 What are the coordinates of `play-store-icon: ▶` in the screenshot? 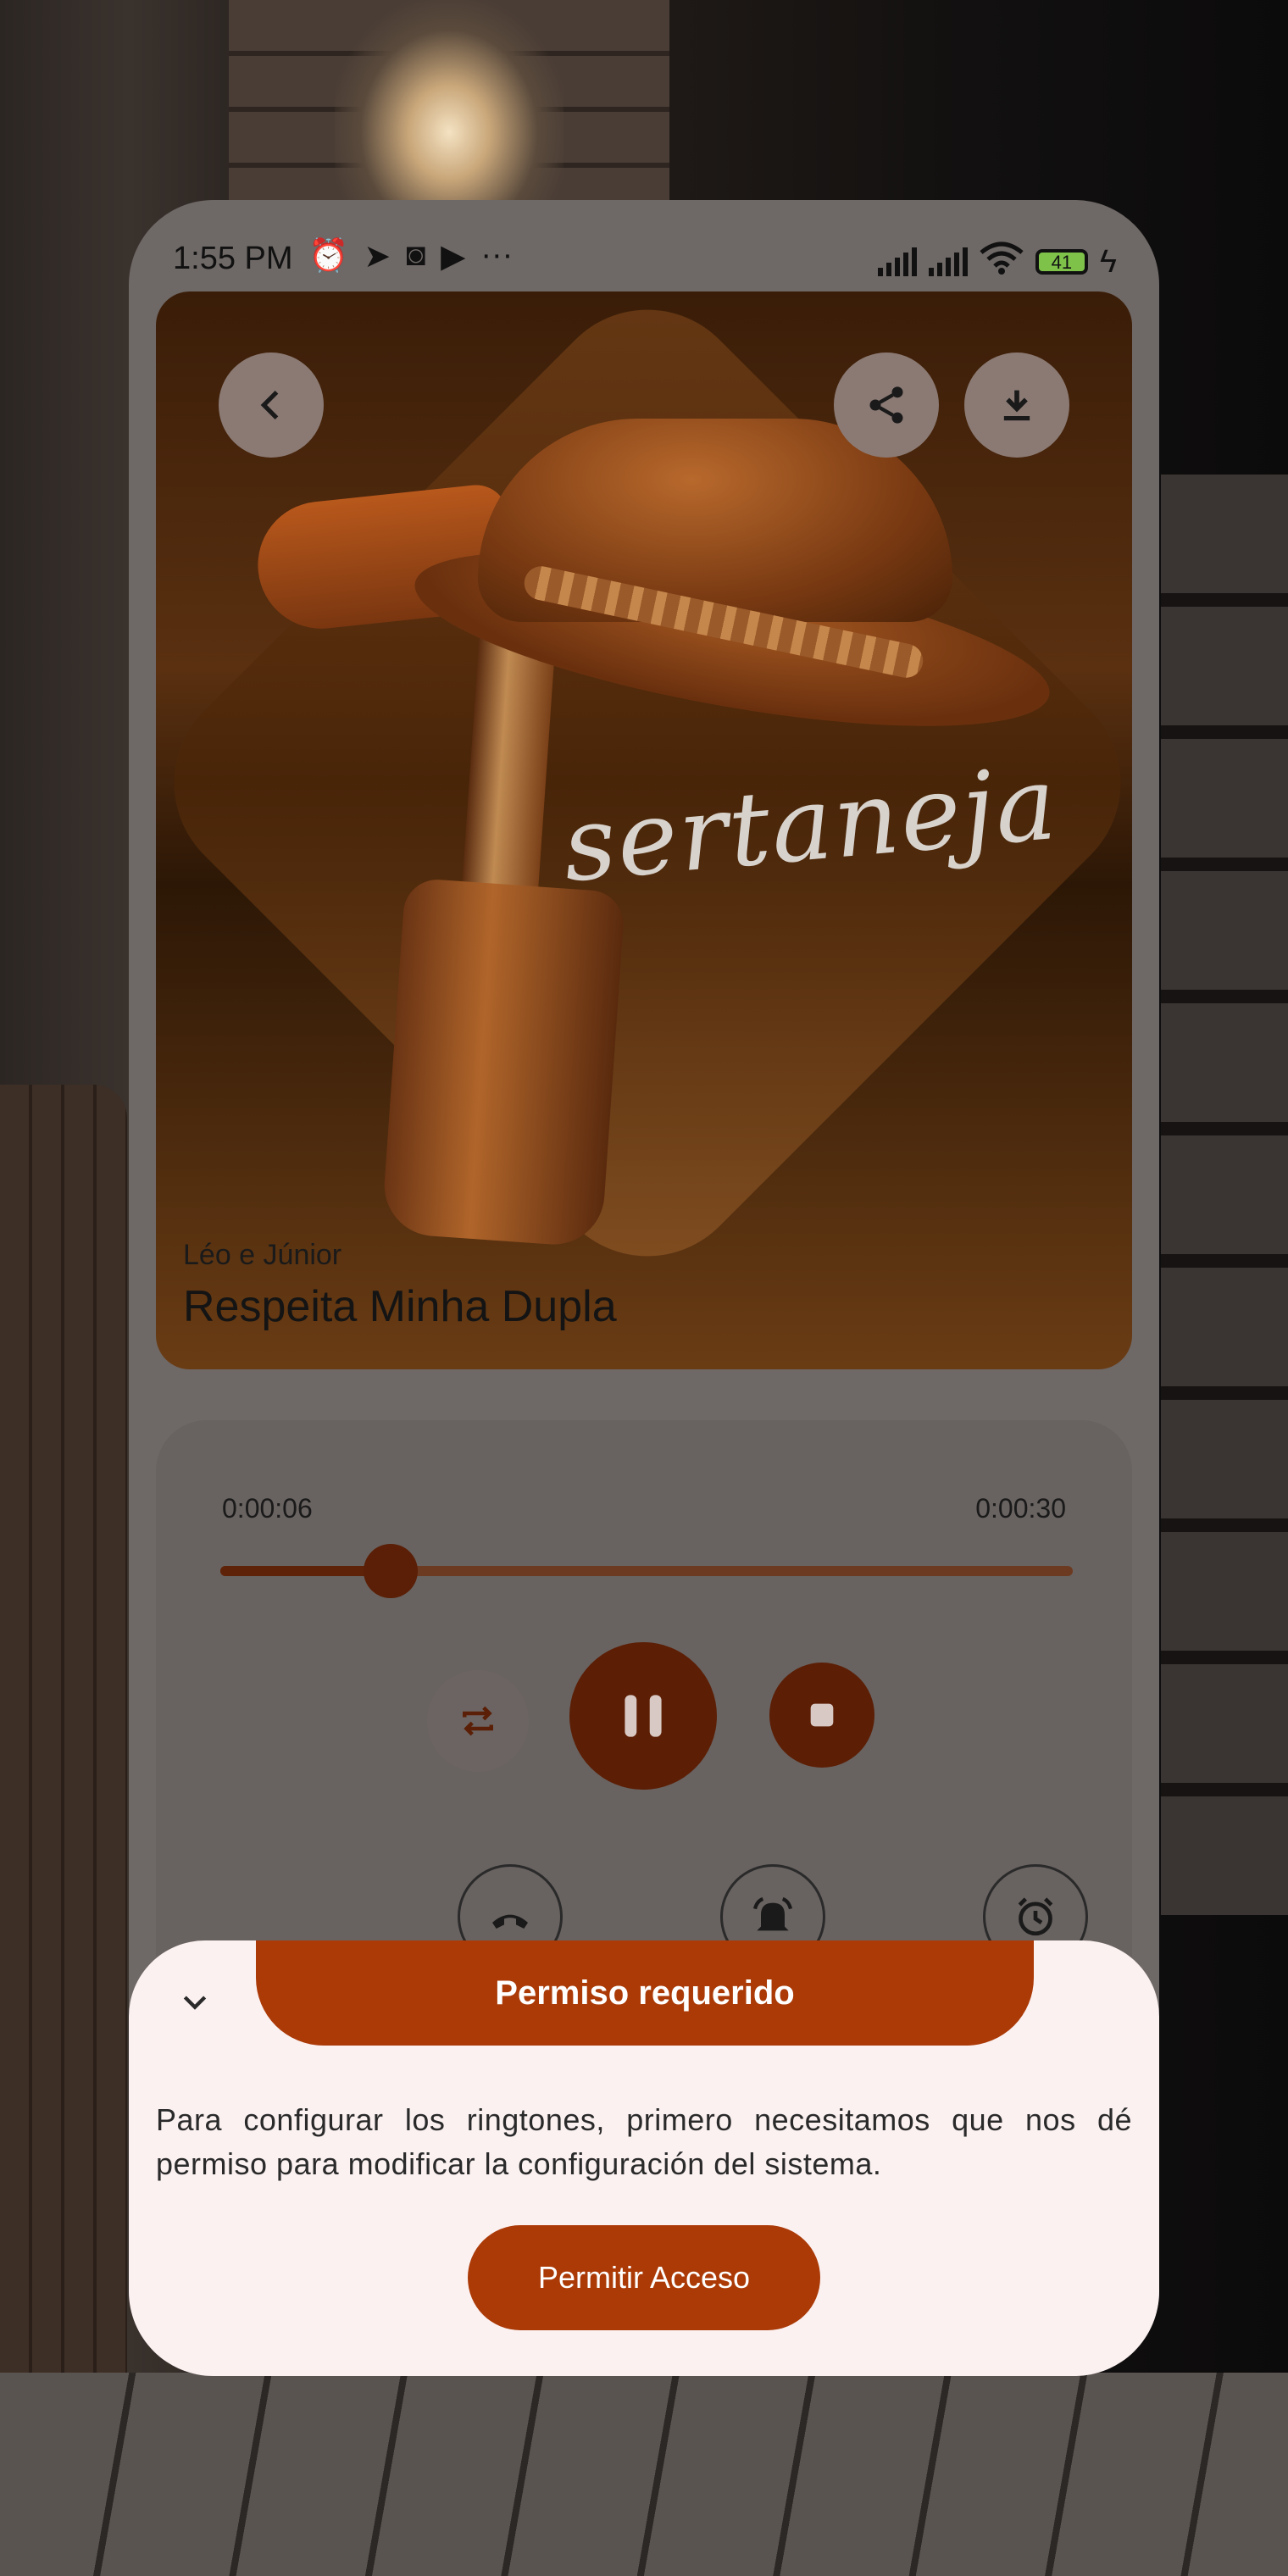 It's located at (453, 257).